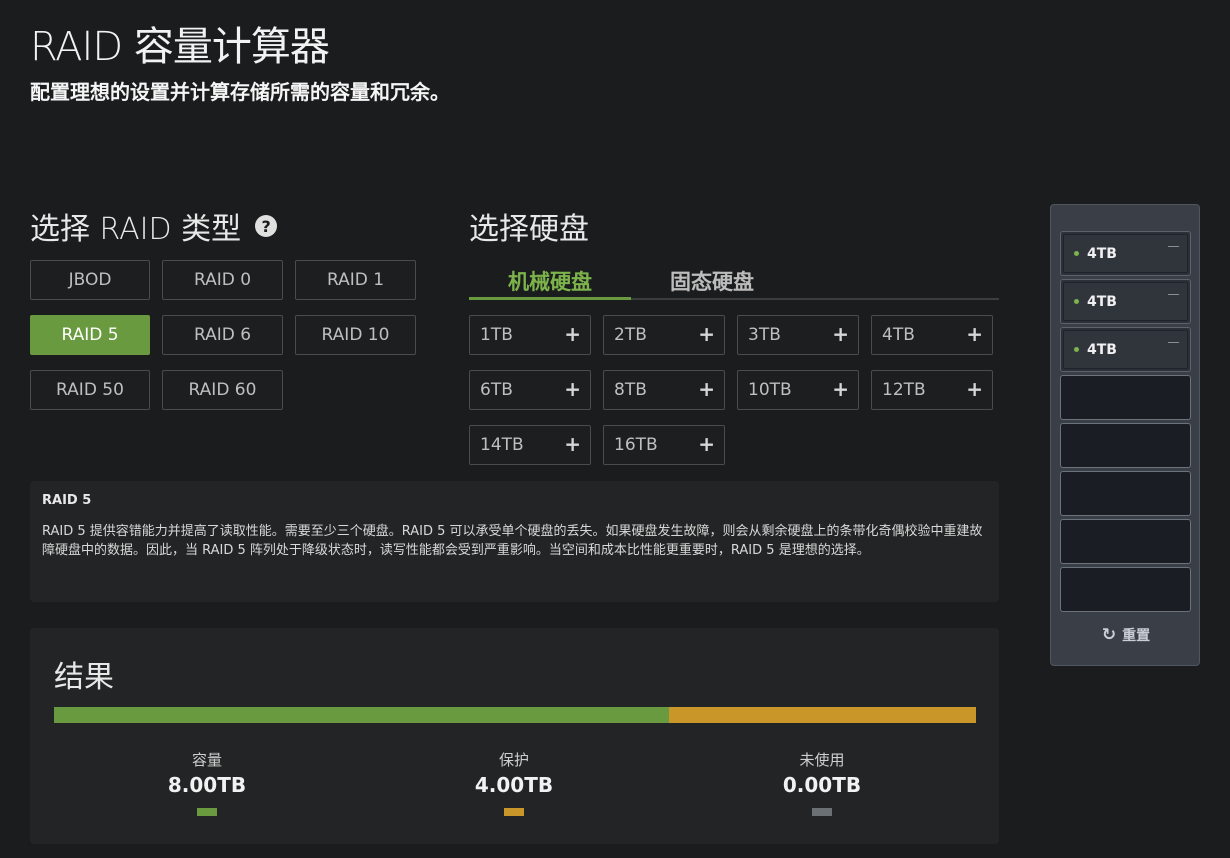 Image resolution: width=1230 pixels, height=858 pixels. Describe the element at coordinates (136, 229) in the screenshot. I see `raid-type-heading-text: 选择 RAID 类型` at that location.